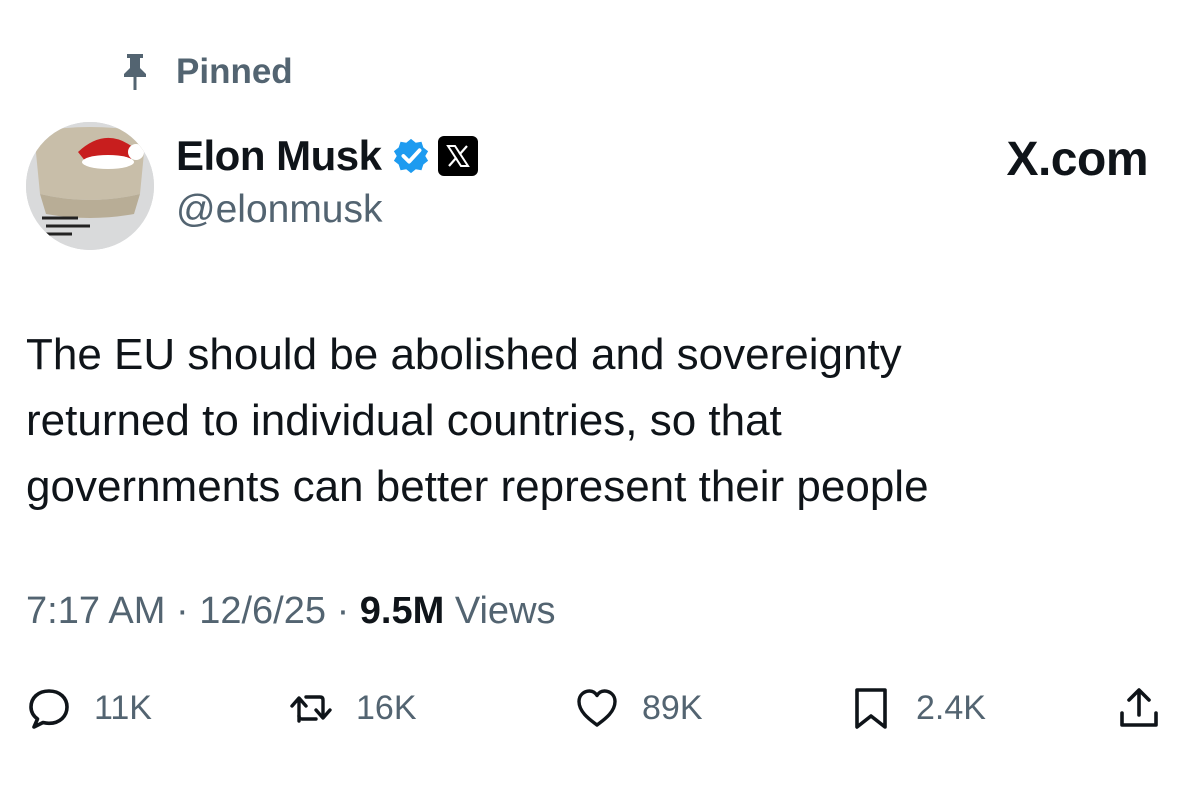  What do you see at coordinates (123, 707) in the screenshot?
I see `reply-count: 11K` at bounding box center [123, 707].